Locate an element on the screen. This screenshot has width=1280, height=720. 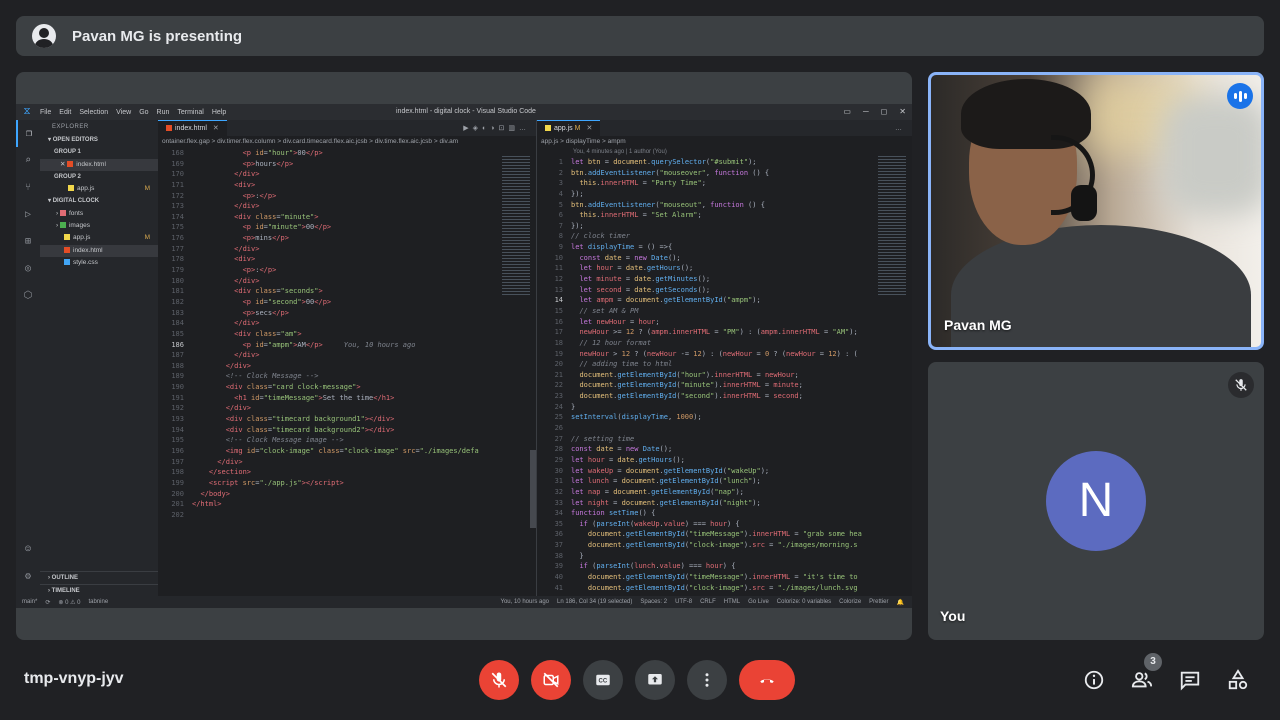
captions-button: CC is located at coordinates (603, 680).